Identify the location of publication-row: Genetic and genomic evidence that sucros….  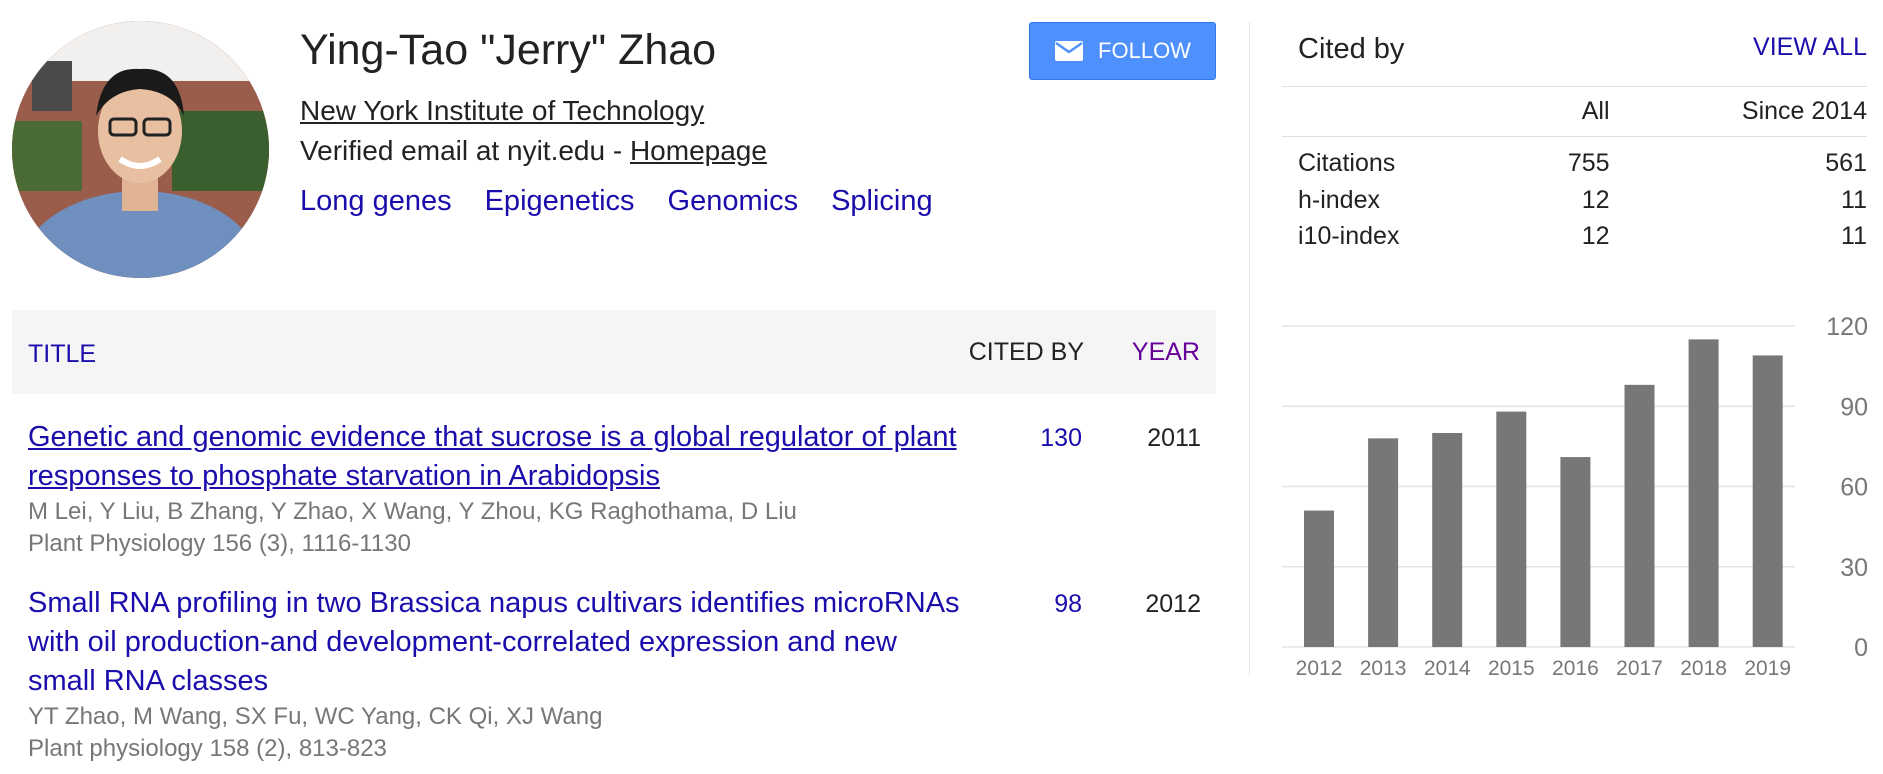
(616, 489).